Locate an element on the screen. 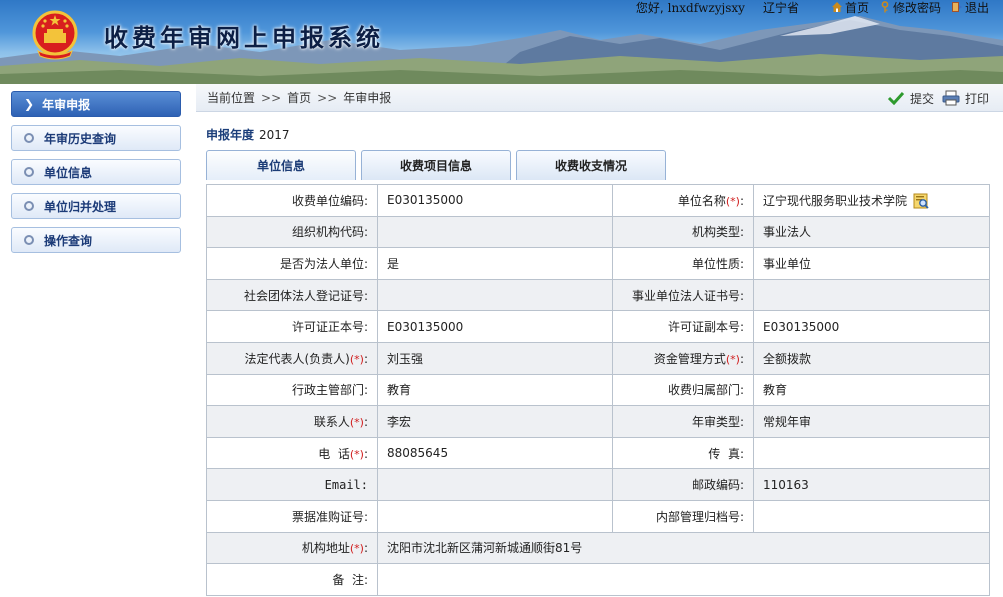 Image resolution: width=1003 pixels, height=597 pixels. unit-name-label-text: 单位名称 is located at coordinates (701, 200).